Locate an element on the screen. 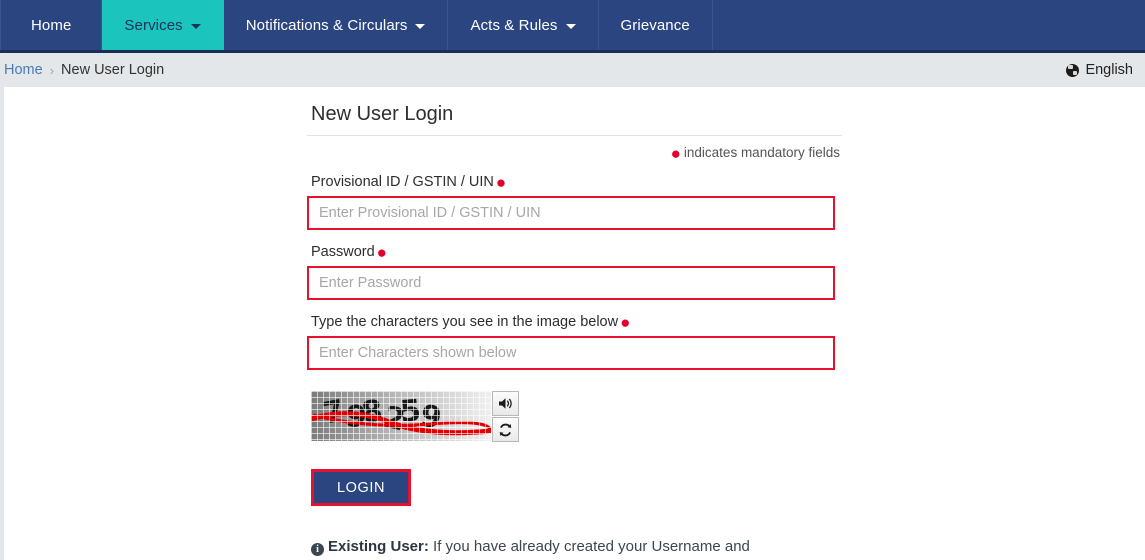 Image resolution: width=1145 pixels, height=560 pixels. mandatory-note-text: indicates mandatory fields is located at coordinates (761, 152).